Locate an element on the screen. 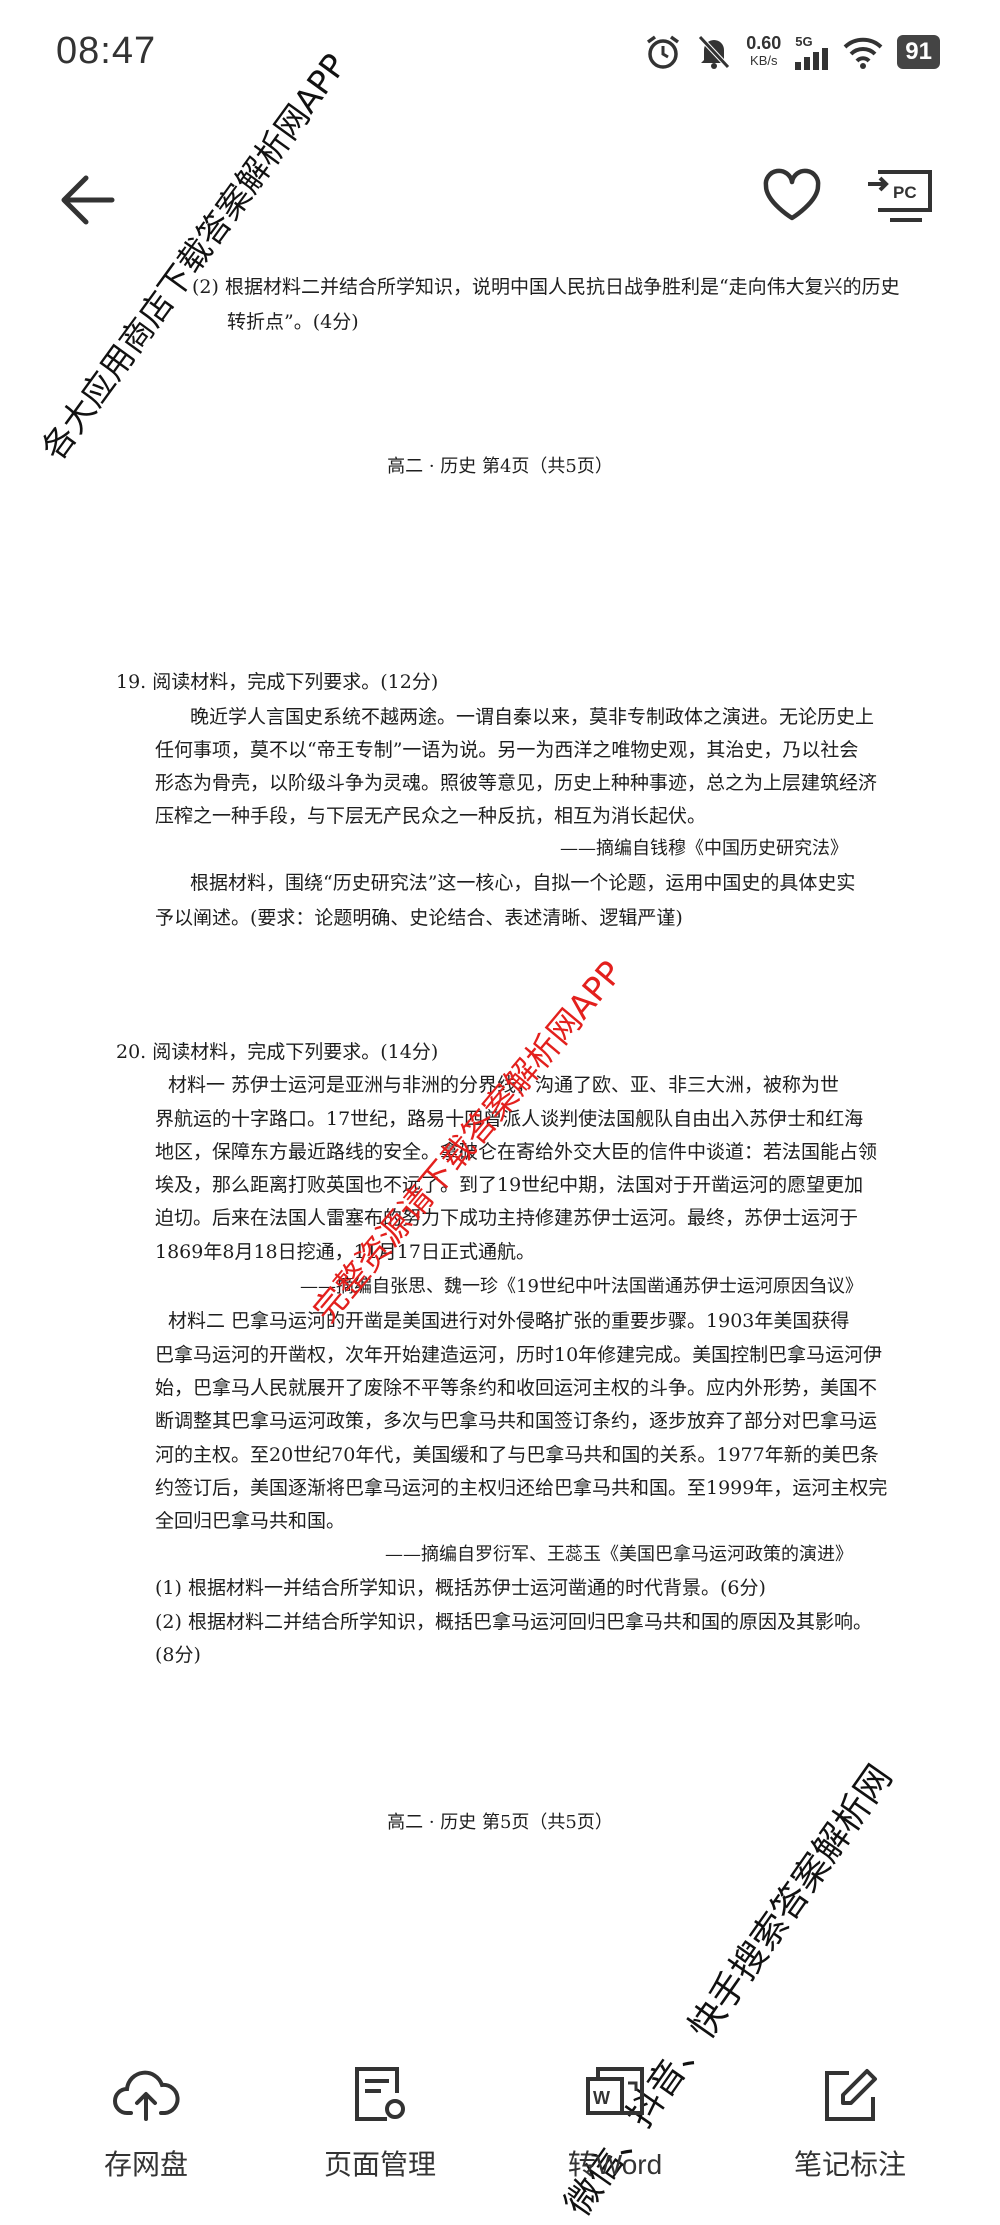 The width and height of the screenshot is (1000, 2225). cloud-upload-icon is located at coordinates (146, 2095).